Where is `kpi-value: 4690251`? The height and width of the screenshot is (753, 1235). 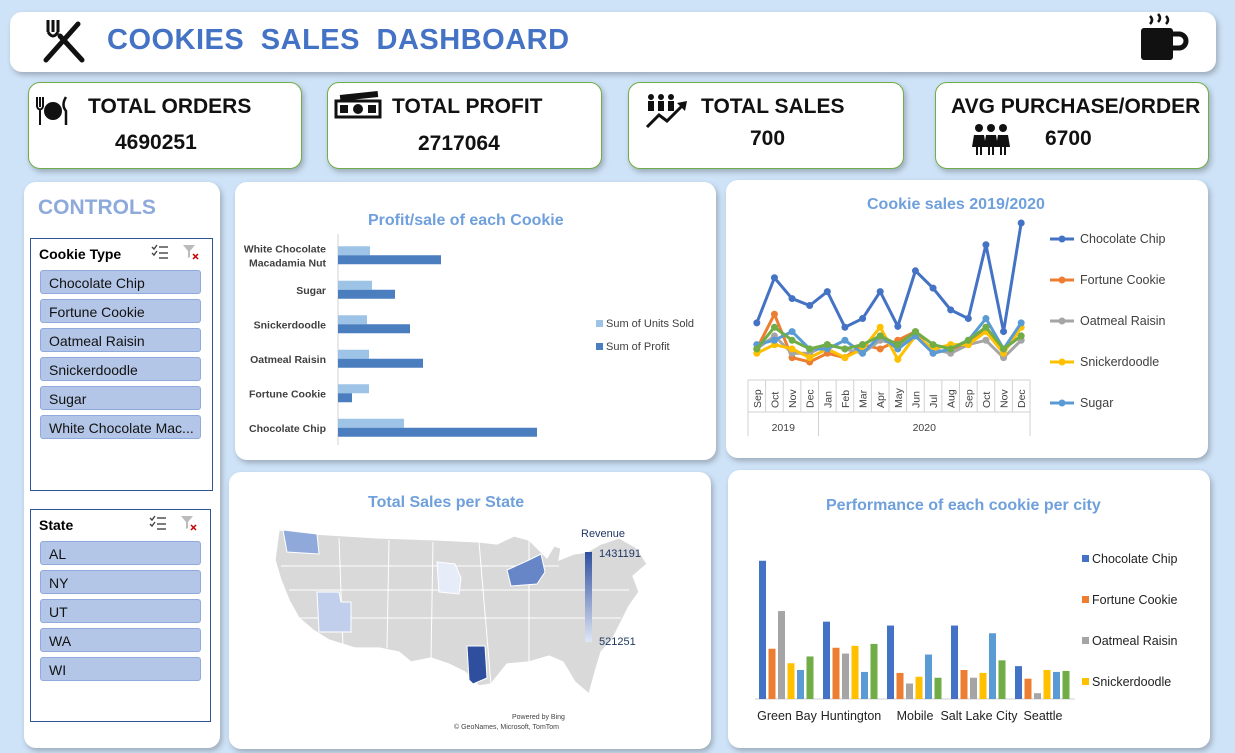 kpi-value: 4690251 is located at coordinates (156, 142).